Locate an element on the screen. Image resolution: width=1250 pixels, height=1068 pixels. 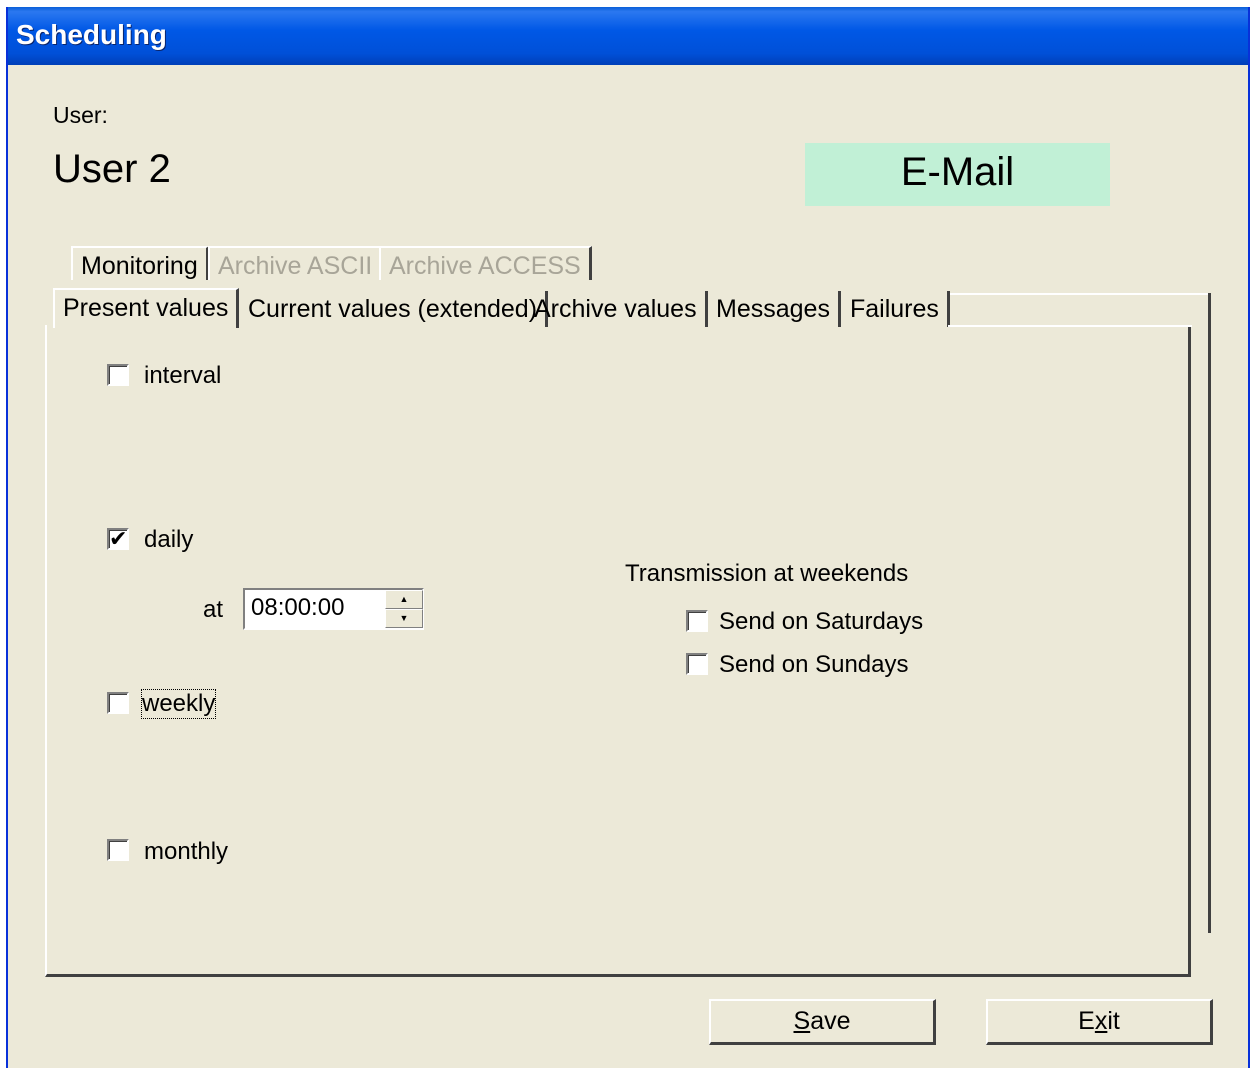
saturday-label: Send on Saturdays is located at coordinates (821, 621).